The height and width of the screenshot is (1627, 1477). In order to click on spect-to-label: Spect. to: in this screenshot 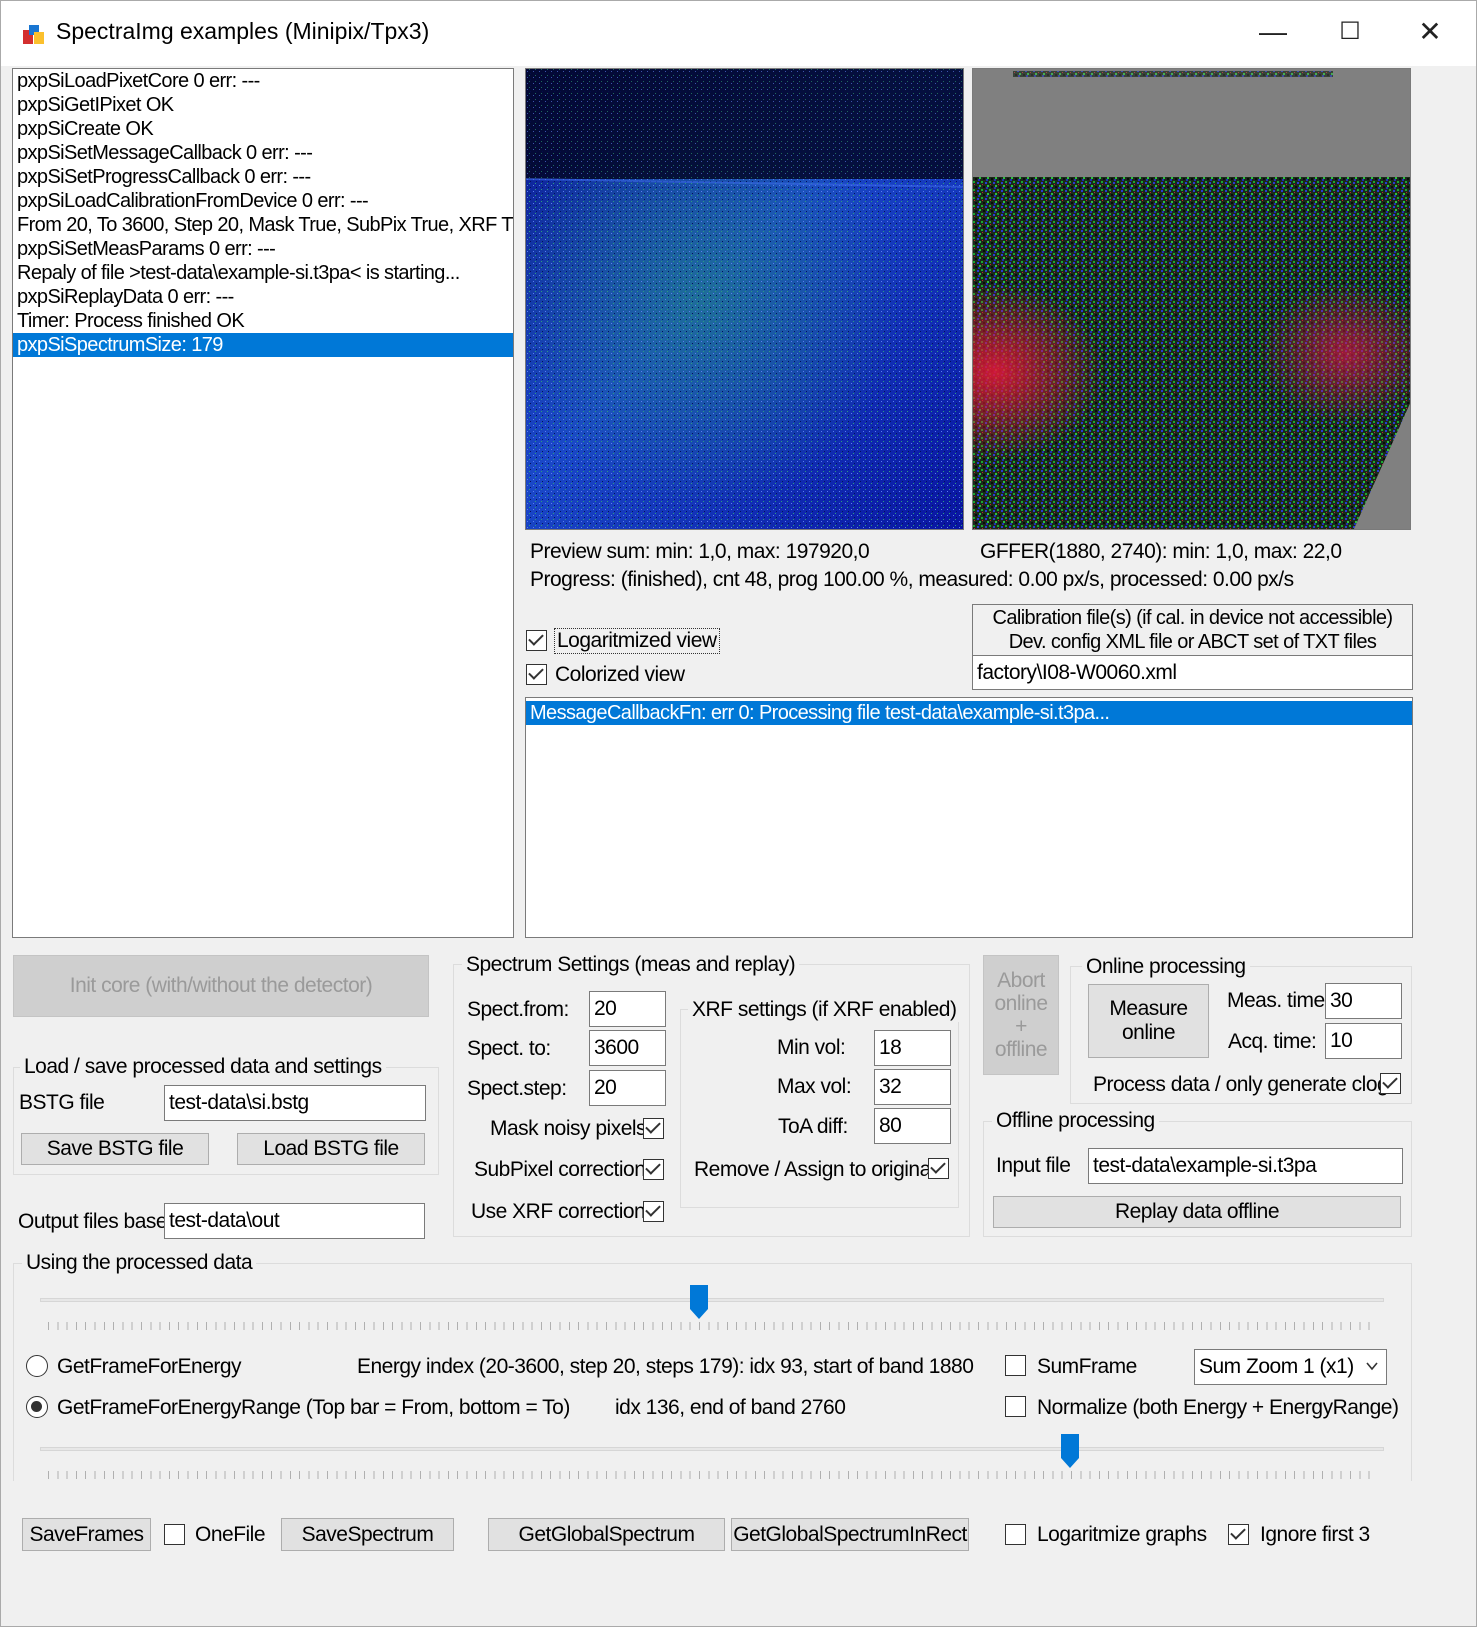, I will do `click(509, 1048)`.